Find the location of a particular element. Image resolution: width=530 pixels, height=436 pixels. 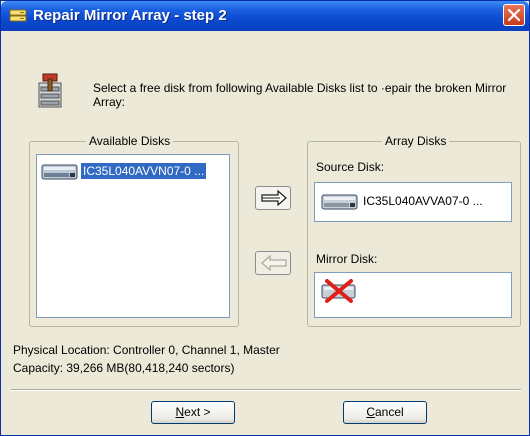

add-to-mirror-button is located at coordinates (273, 198).